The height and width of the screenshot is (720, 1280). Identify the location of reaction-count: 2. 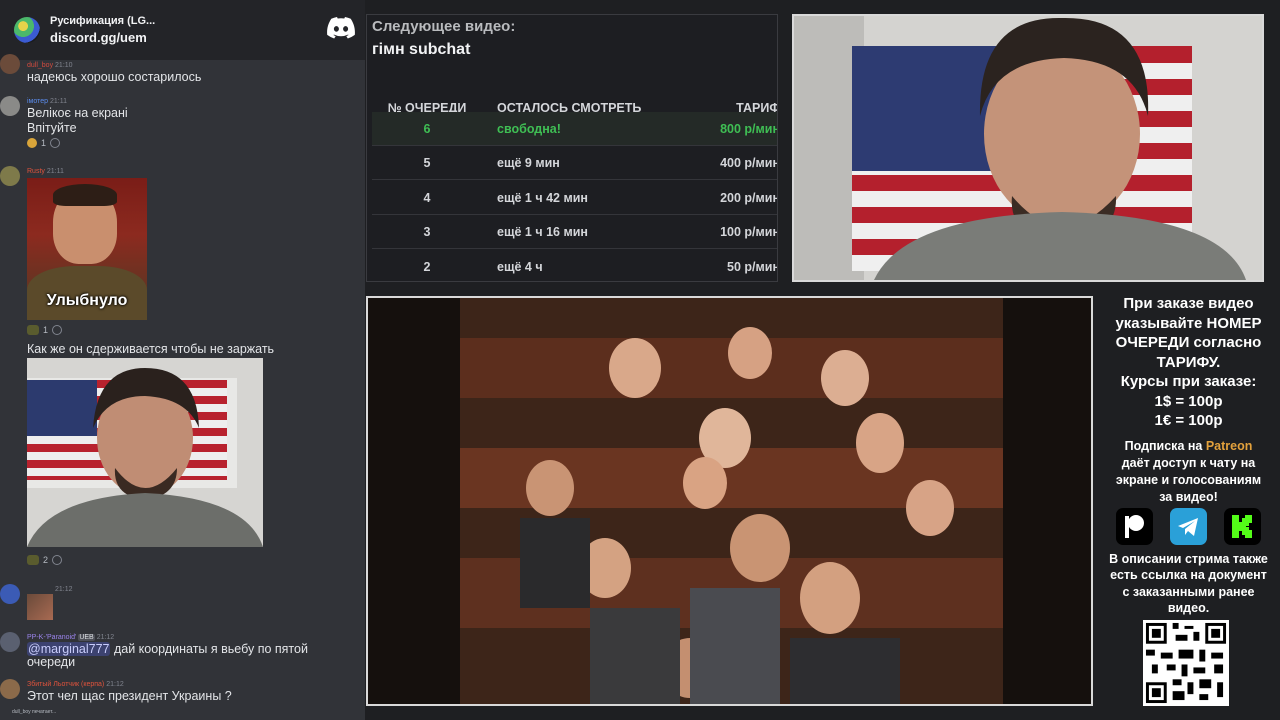
(46, 560).